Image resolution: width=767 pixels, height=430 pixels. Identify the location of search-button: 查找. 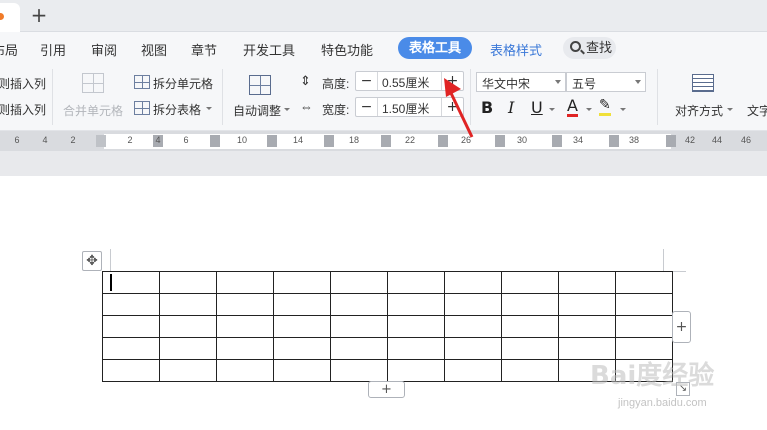
(589, 48).